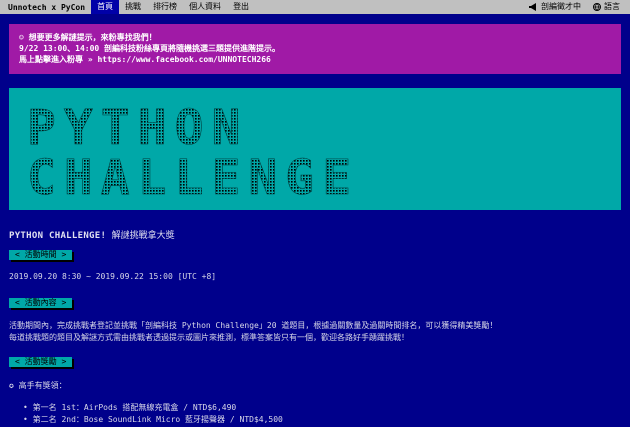 The height and width of the screenshot is (427, 630). What do you see at coordinates (143, 236) in the screenshot?
I see `title-zh: 解謎挑戰拿大獎` at bounding box center [143, 236].